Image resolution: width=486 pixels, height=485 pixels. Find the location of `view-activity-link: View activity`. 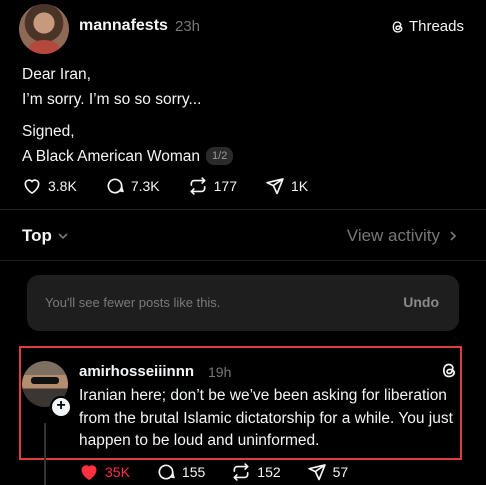

view-activity-link: View activity is located at coordinates (402, 236).